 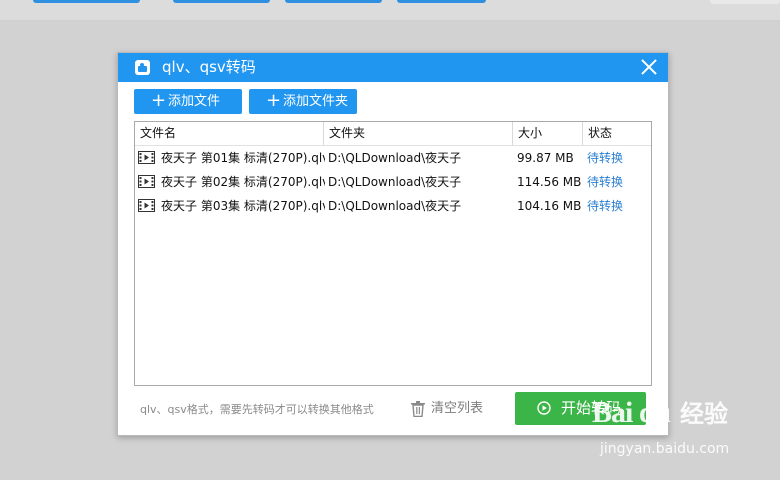 I want to click on trash-icon, so click(x=418, y=409).